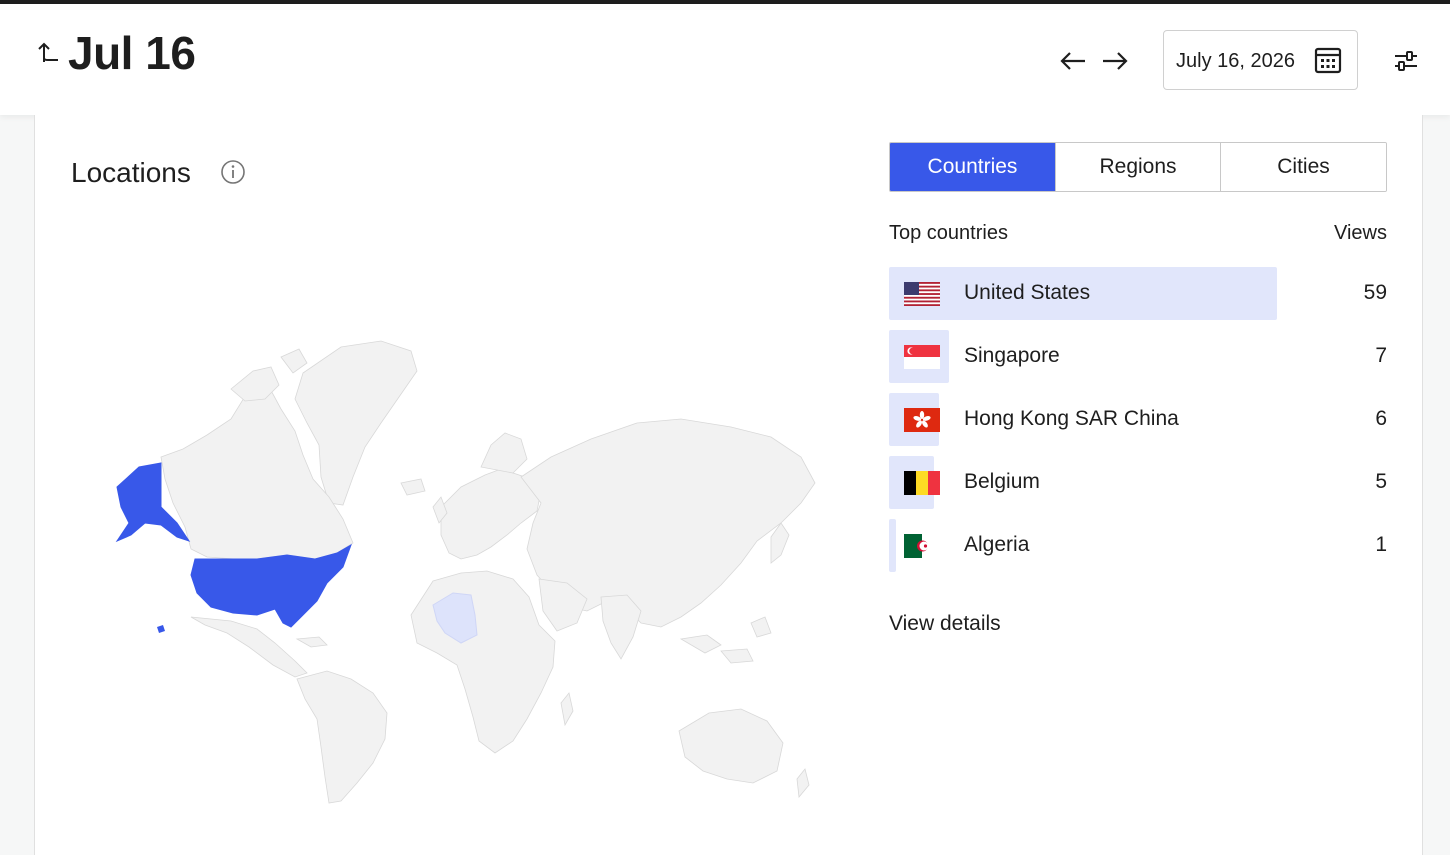  What do you see at coordinates (483, 662) in the screenshot?
I see `map-africa` at bounding box center [483, 662].